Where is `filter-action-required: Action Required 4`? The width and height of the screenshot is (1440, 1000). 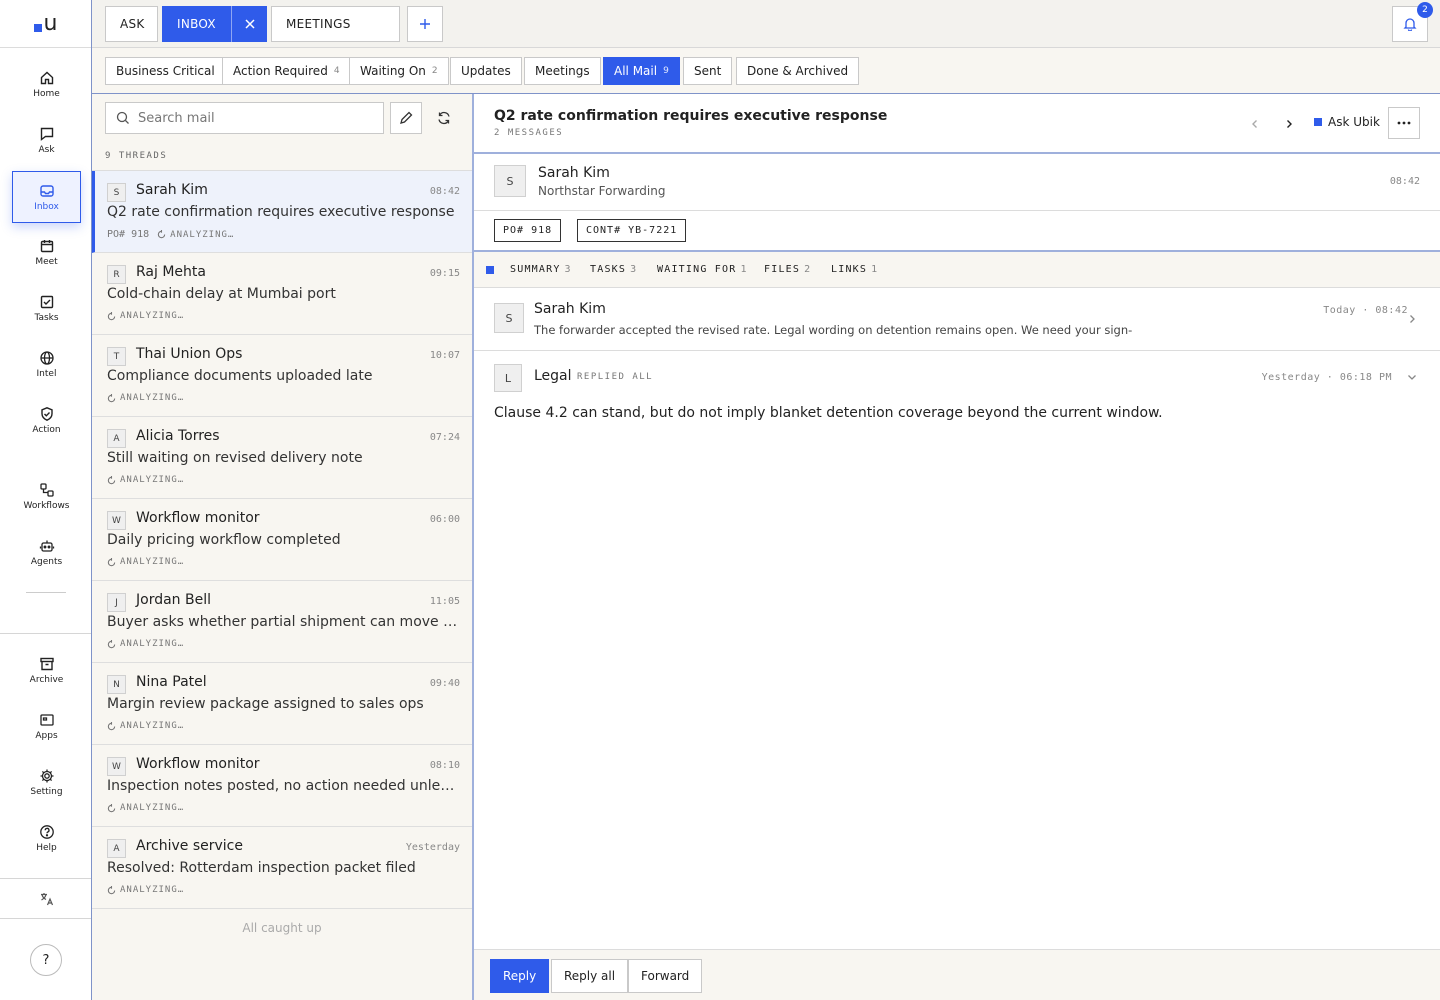
filter-action-required: Action Required 4 is located at coordinates (286, 71).